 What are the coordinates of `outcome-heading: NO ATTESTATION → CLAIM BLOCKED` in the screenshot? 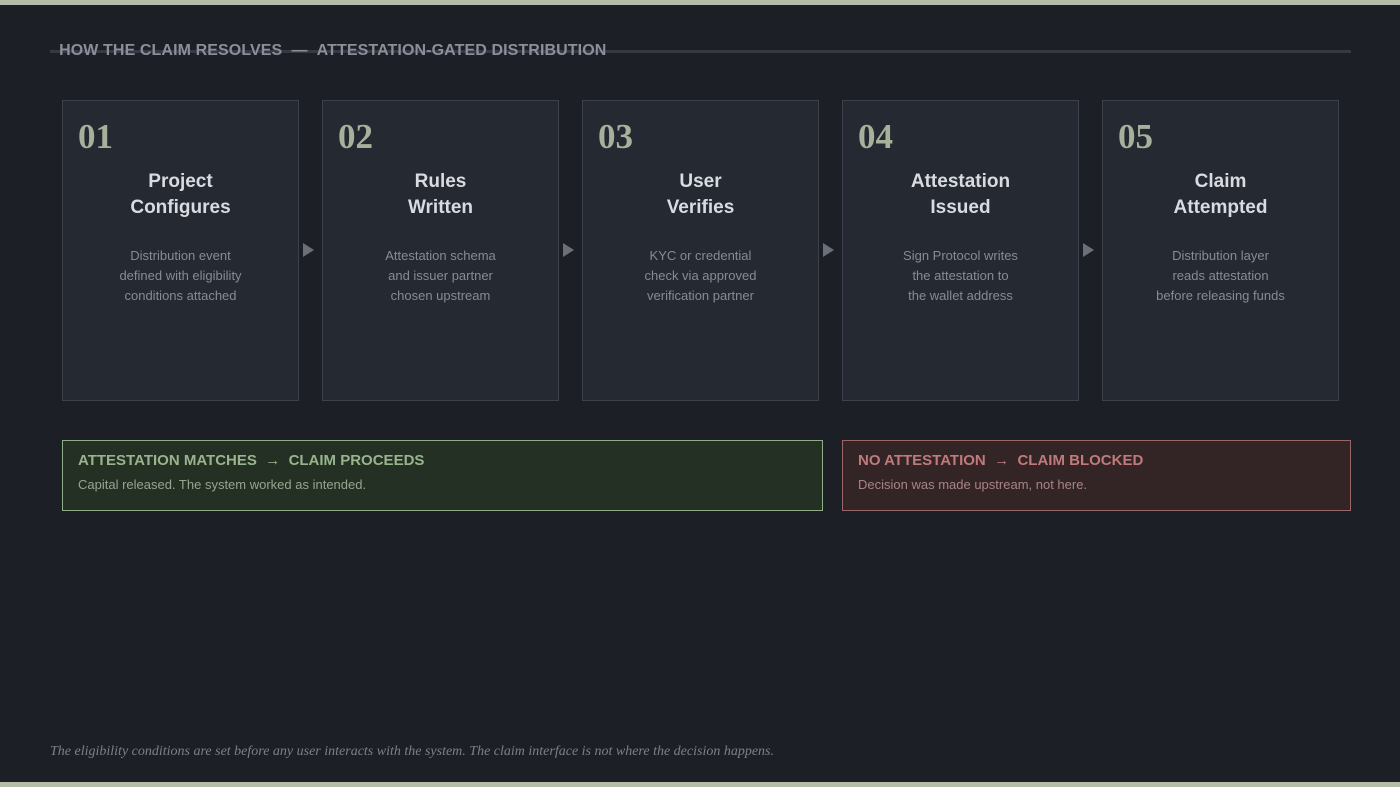 It's located at (1104, 461).